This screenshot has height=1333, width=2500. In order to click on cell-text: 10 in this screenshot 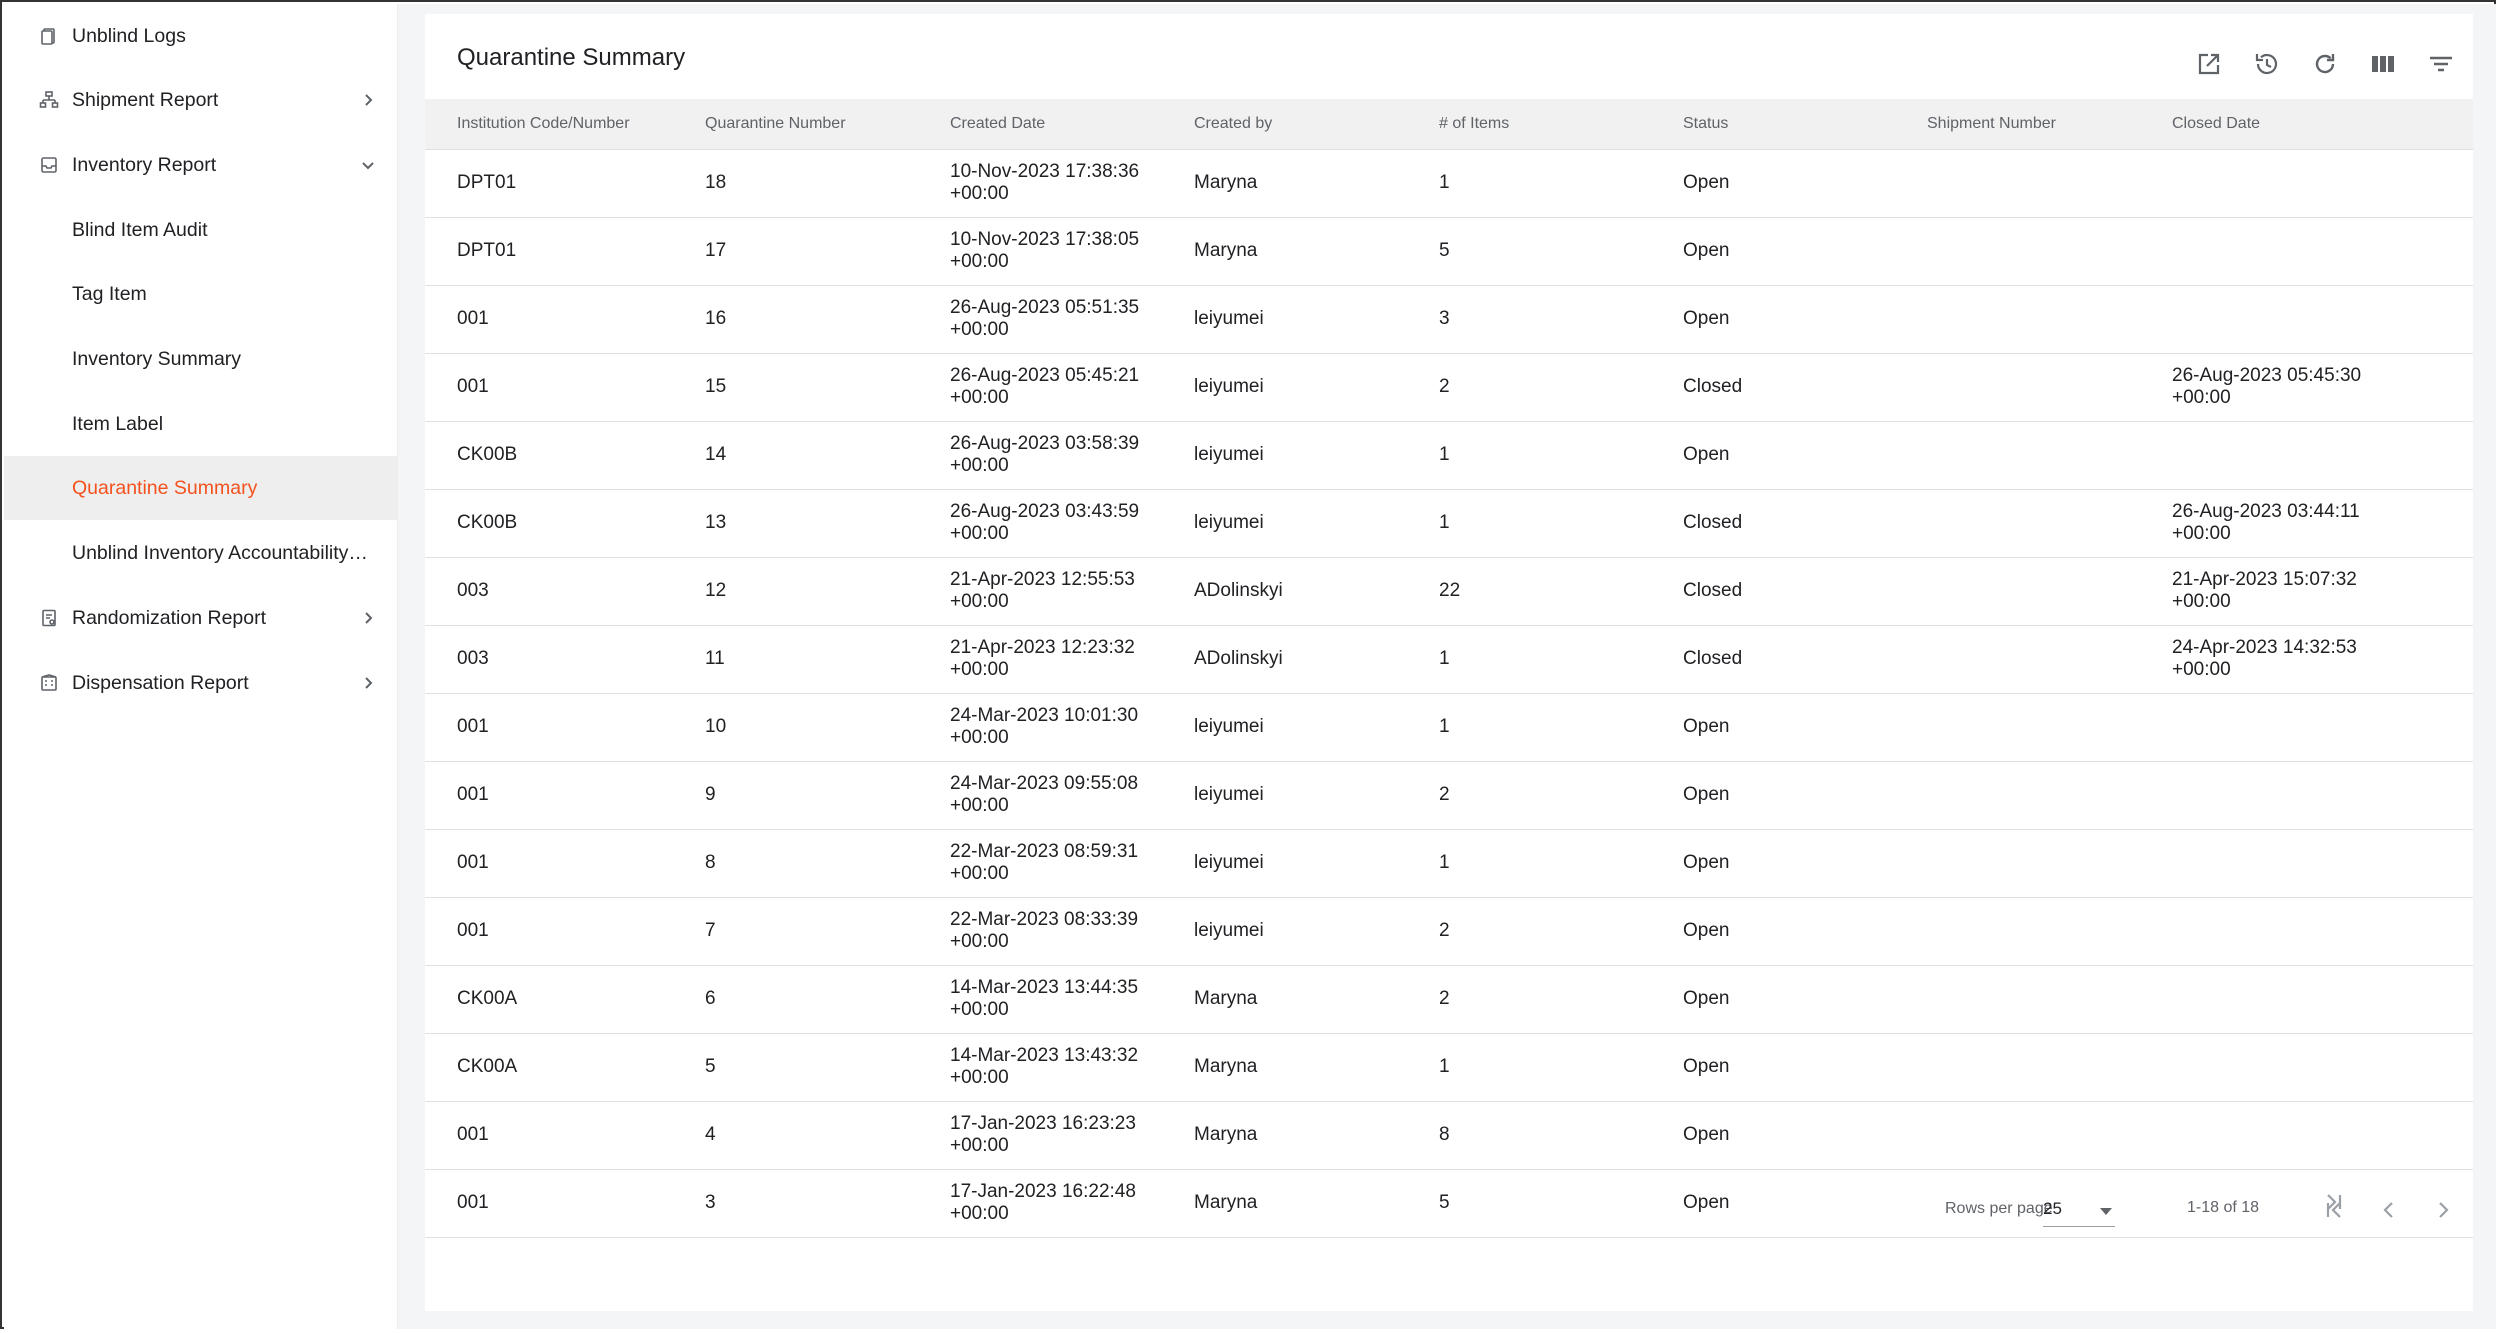, I will do `click(716, 726)`.